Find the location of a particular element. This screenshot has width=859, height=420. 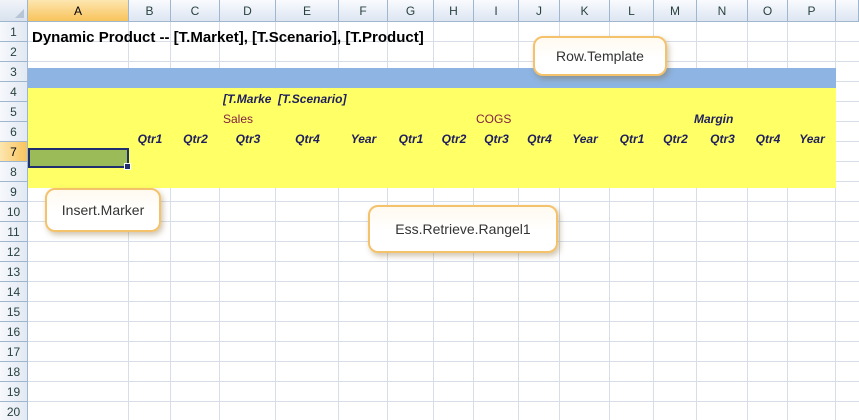

insert-marker-label: Insert.Marker is located at coordinates (103, 210).